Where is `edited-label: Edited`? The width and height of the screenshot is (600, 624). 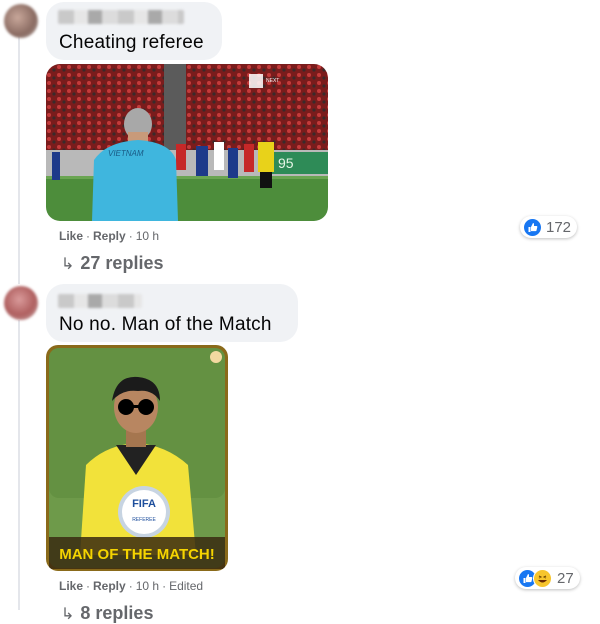 edited-label: Edited is located at coordinates (186, 586).